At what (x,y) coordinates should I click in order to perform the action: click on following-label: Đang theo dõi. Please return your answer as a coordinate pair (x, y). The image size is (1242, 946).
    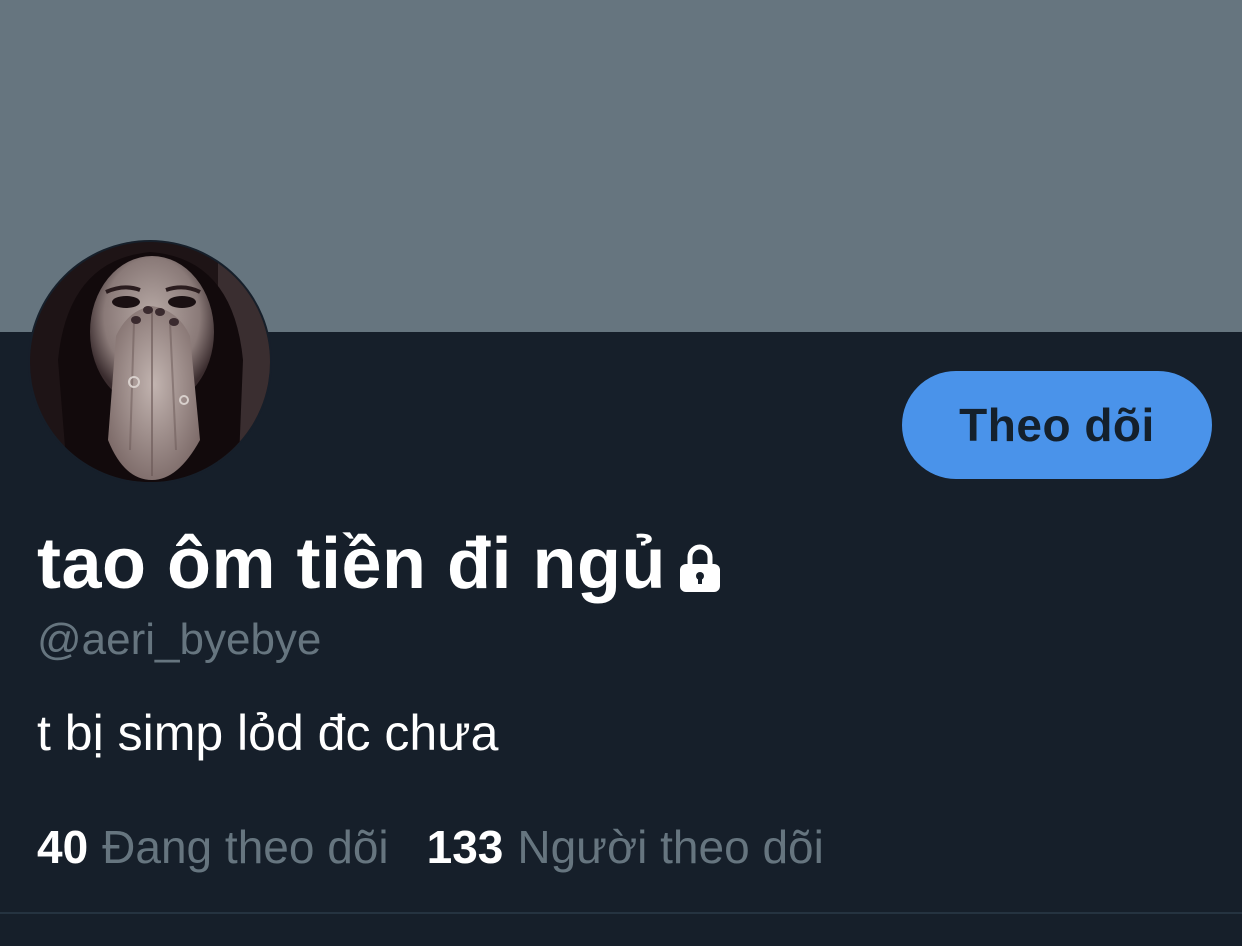
    Looking at the image, I should click on (245, 847).